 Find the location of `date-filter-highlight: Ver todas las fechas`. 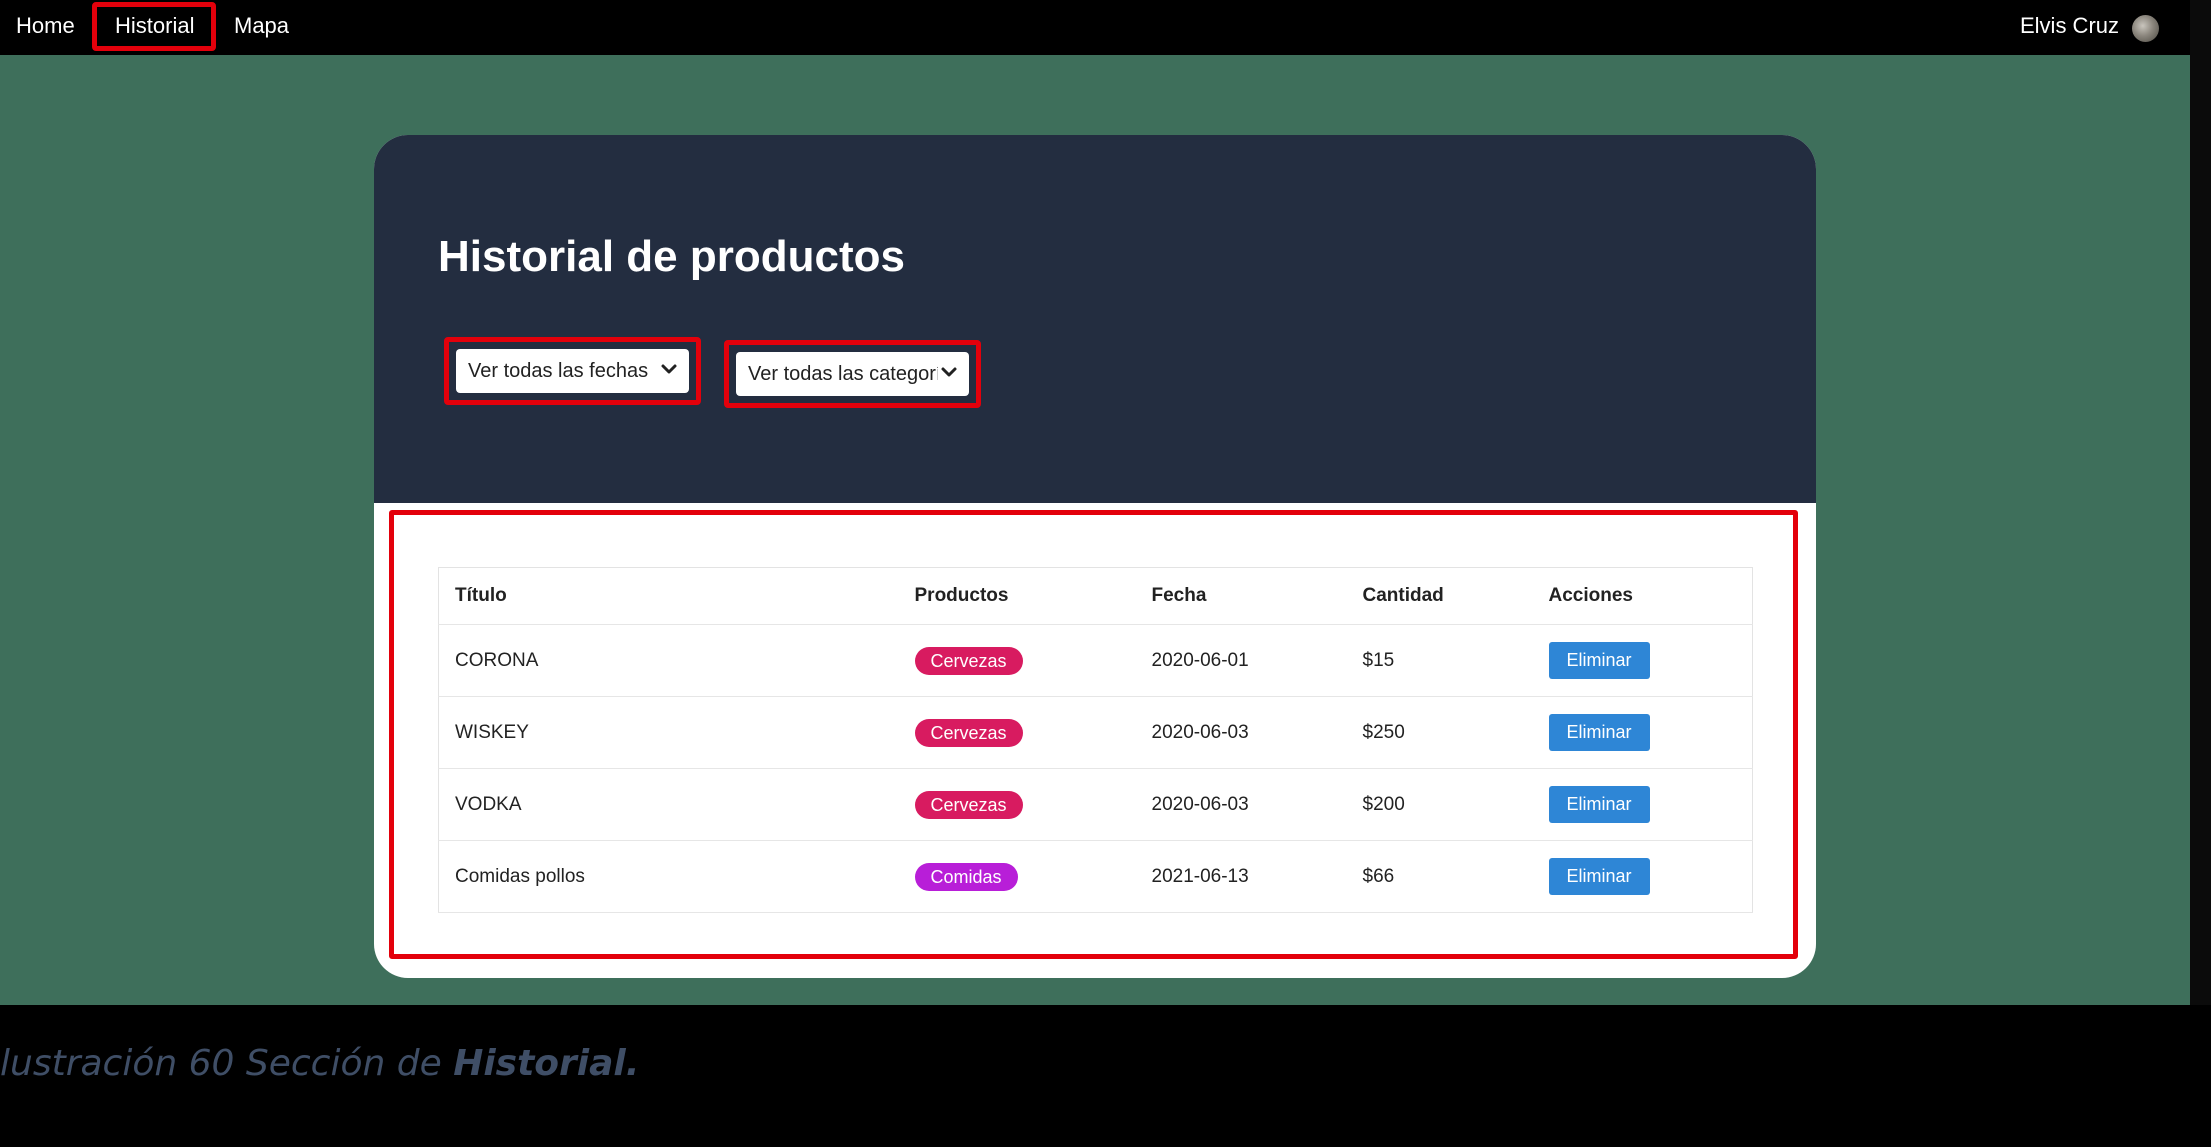

date-filter-highlight: Ver todas las fechas is located at coordinates (572, 371).